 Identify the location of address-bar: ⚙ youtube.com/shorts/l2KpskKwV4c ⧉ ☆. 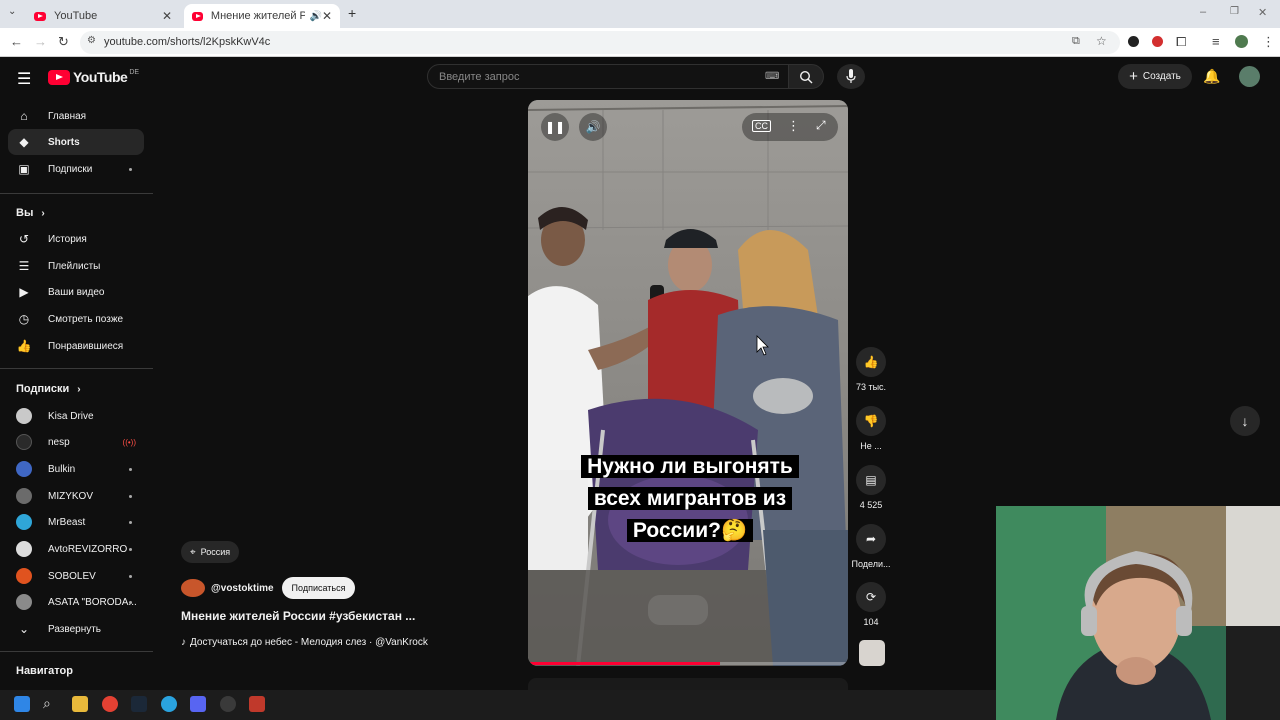
(600, 42).